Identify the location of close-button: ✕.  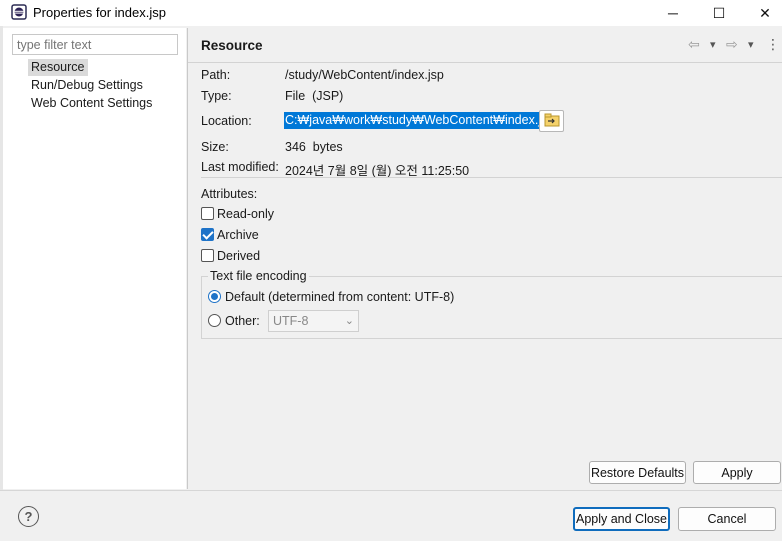
(762, 13).